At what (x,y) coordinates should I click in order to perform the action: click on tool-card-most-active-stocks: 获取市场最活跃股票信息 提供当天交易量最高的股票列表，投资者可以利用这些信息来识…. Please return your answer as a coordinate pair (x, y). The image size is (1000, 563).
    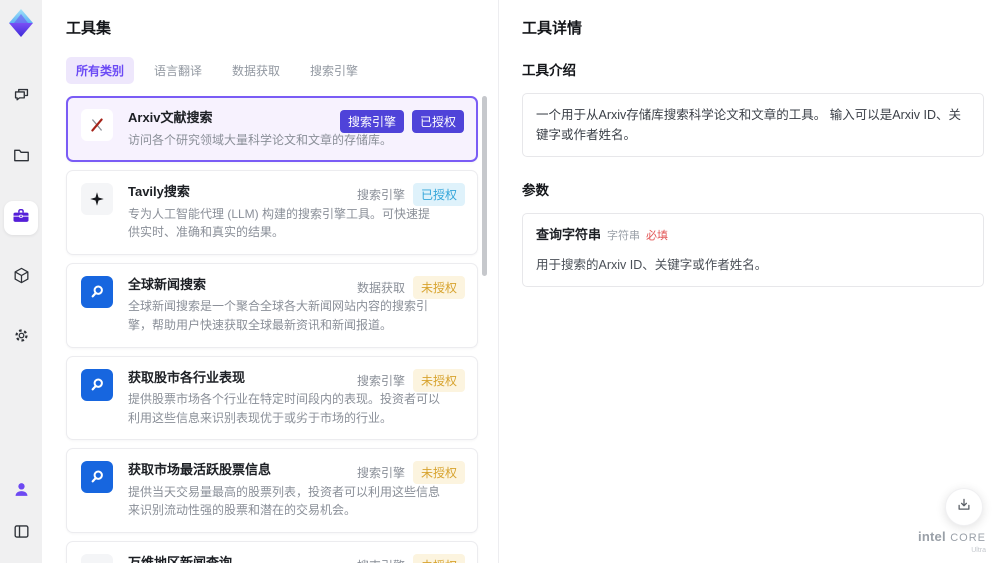
    Looking at the image, I should click on (272, 491).